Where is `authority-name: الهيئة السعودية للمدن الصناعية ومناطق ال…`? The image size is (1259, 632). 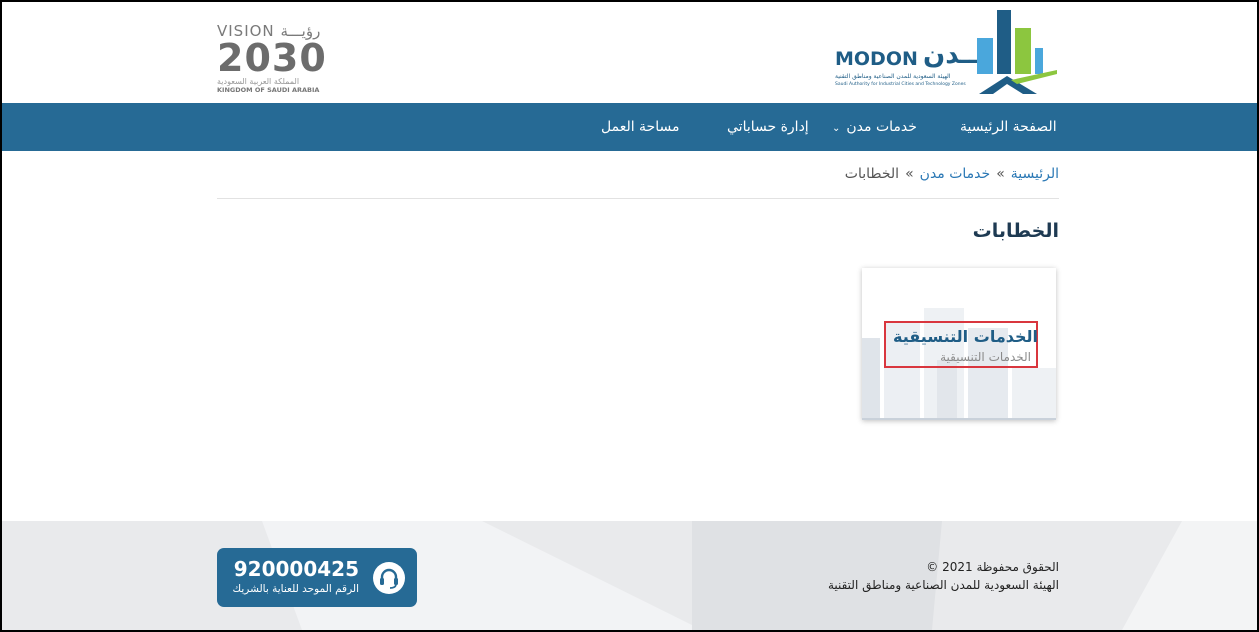
authority-name: الهيئة السعودية للمدن الصناعية ومناطق ال… is located at coordinates (943, 585).